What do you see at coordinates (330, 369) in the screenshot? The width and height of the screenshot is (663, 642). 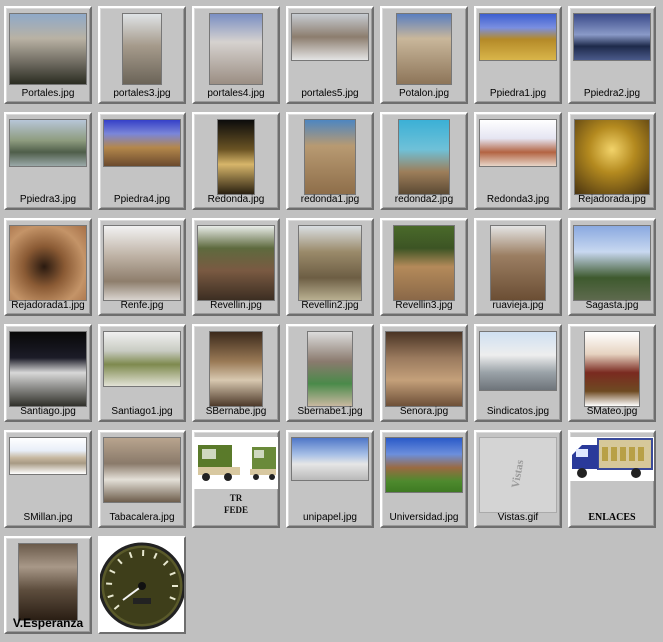 I see `procession-photo-icon` at bounding box center [330, 369].